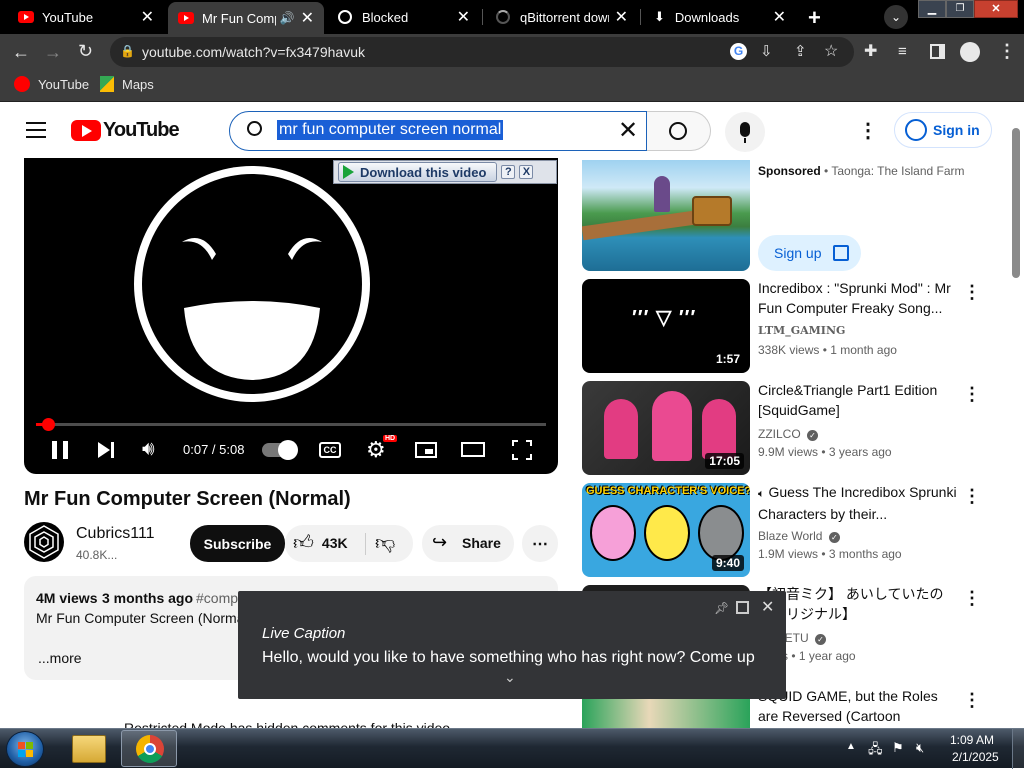 The height and width of the screenshot is (769, 1024). Describe the element at coordinates (291, 424) in the screenshot. I see `progress-bar` at that location.